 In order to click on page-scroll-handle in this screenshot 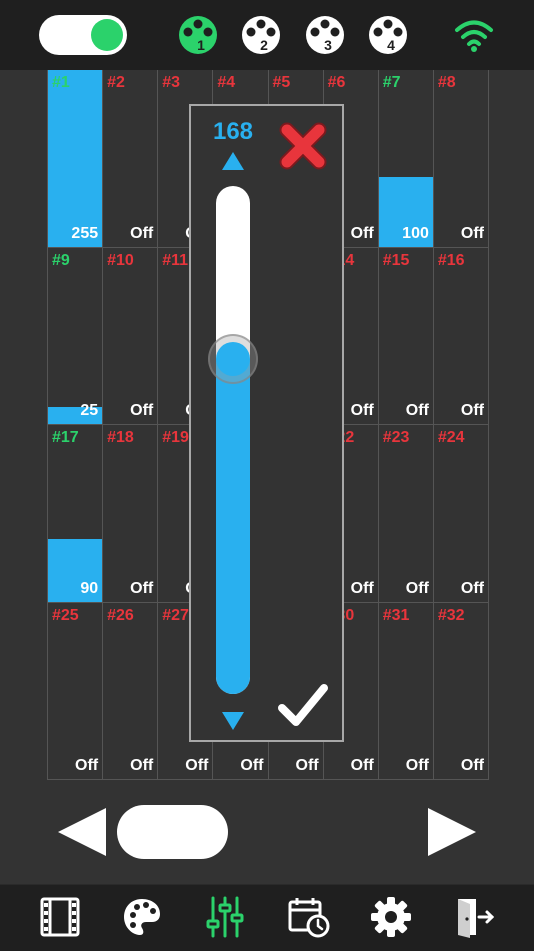, I will do `click(172, 832)`.